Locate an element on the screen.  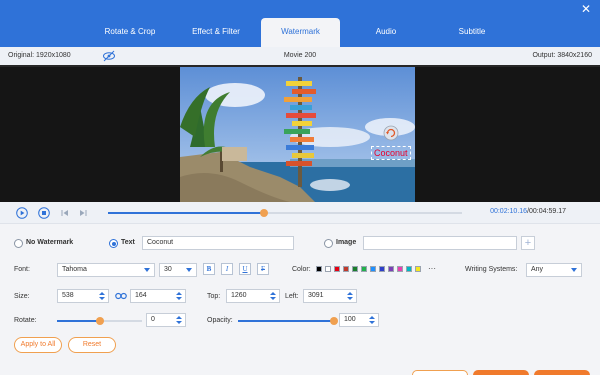
no-watermark-radio is located at coordinates (18, 243).